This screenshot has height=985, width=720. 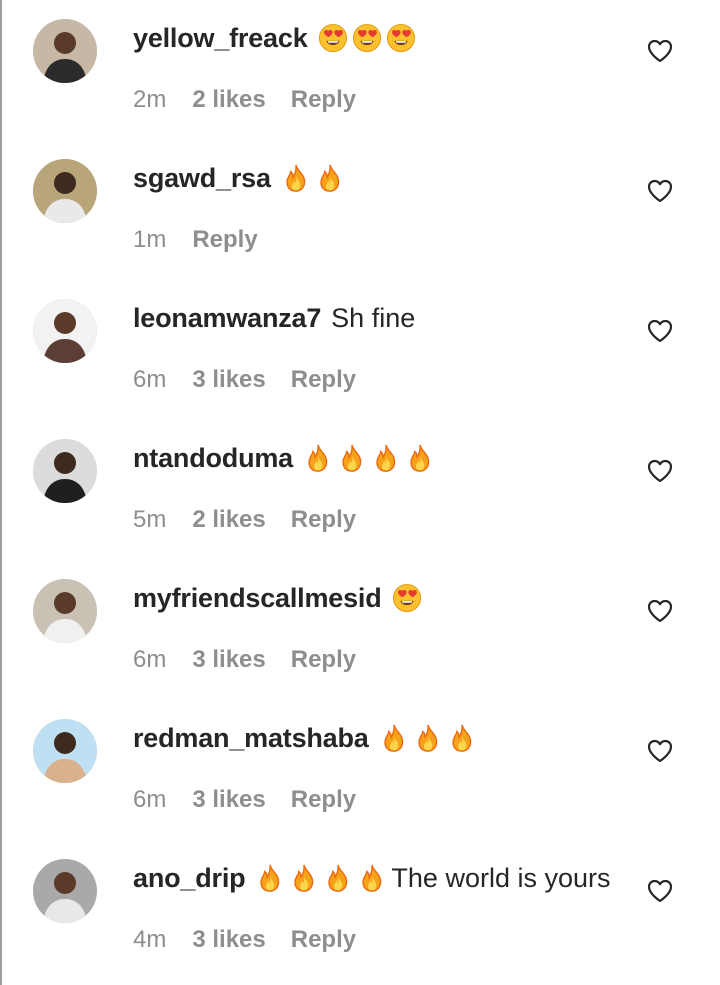 I want to click on comment-body: sgawd_rsa, so click(x=241, y=178).